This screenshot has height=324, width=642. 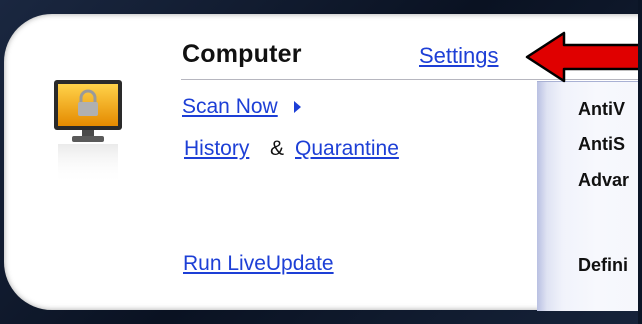 What do you see at coordinates (242, 54) in the screenshot?
I see `section-title: Computer` at bounding box center [242, 54].